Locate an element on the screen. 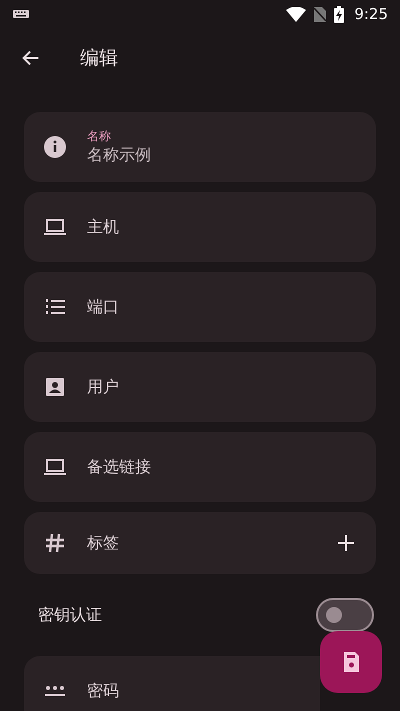 The image size is (400, 711). plus-icon is located at coordinates (346, 543).